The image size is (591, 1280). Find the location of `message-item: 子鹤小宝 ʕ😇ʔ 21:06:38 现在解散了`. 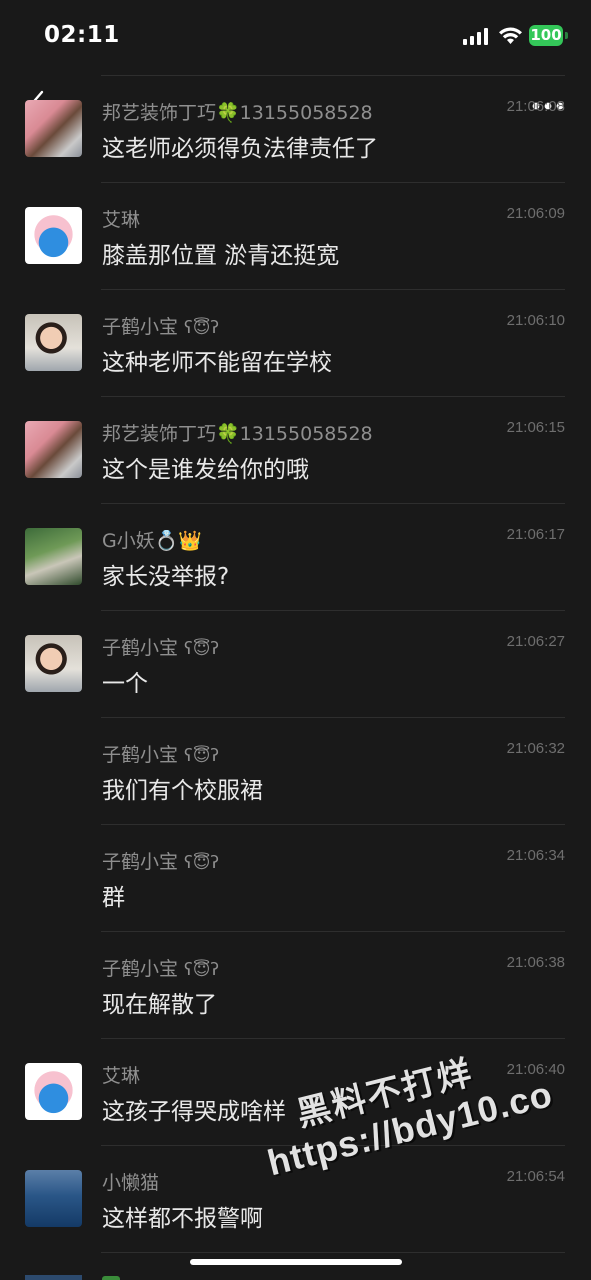

message-item: 子鹤小宝 ʕ😇ʔ 21:06:38 现在解散了 is located at coordinates (295, 985).